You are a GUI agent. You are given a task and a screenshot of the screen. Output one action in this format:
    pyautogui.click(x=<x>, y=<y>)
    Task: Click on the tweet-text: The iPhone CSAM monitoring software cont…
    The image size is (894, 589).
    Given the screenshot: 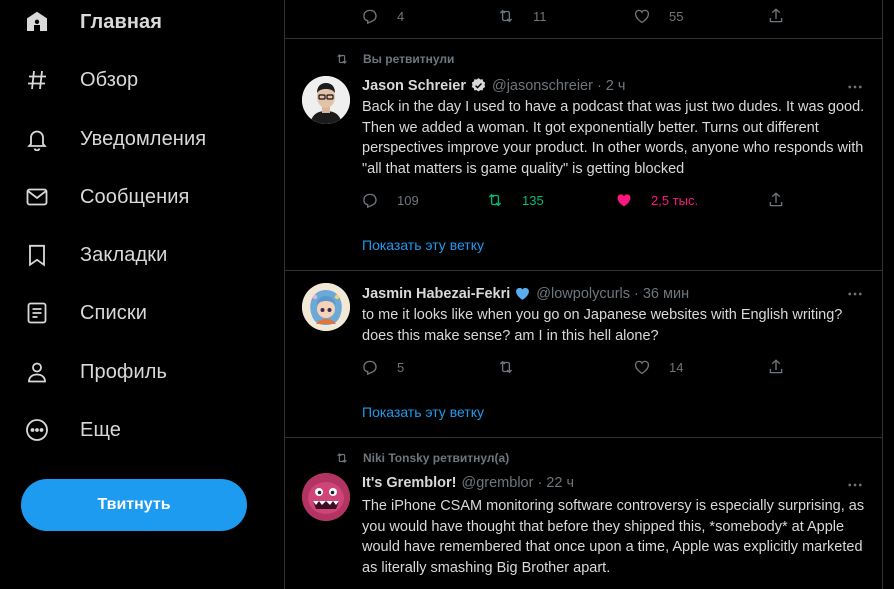 What is the action you would take?
    pyautogui.click(x=613, y=537)
    